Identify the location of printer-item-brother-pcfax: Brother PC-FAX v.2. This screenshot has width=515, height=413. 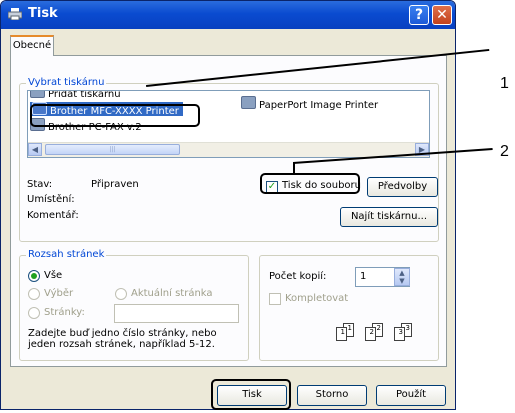
(86, 125).